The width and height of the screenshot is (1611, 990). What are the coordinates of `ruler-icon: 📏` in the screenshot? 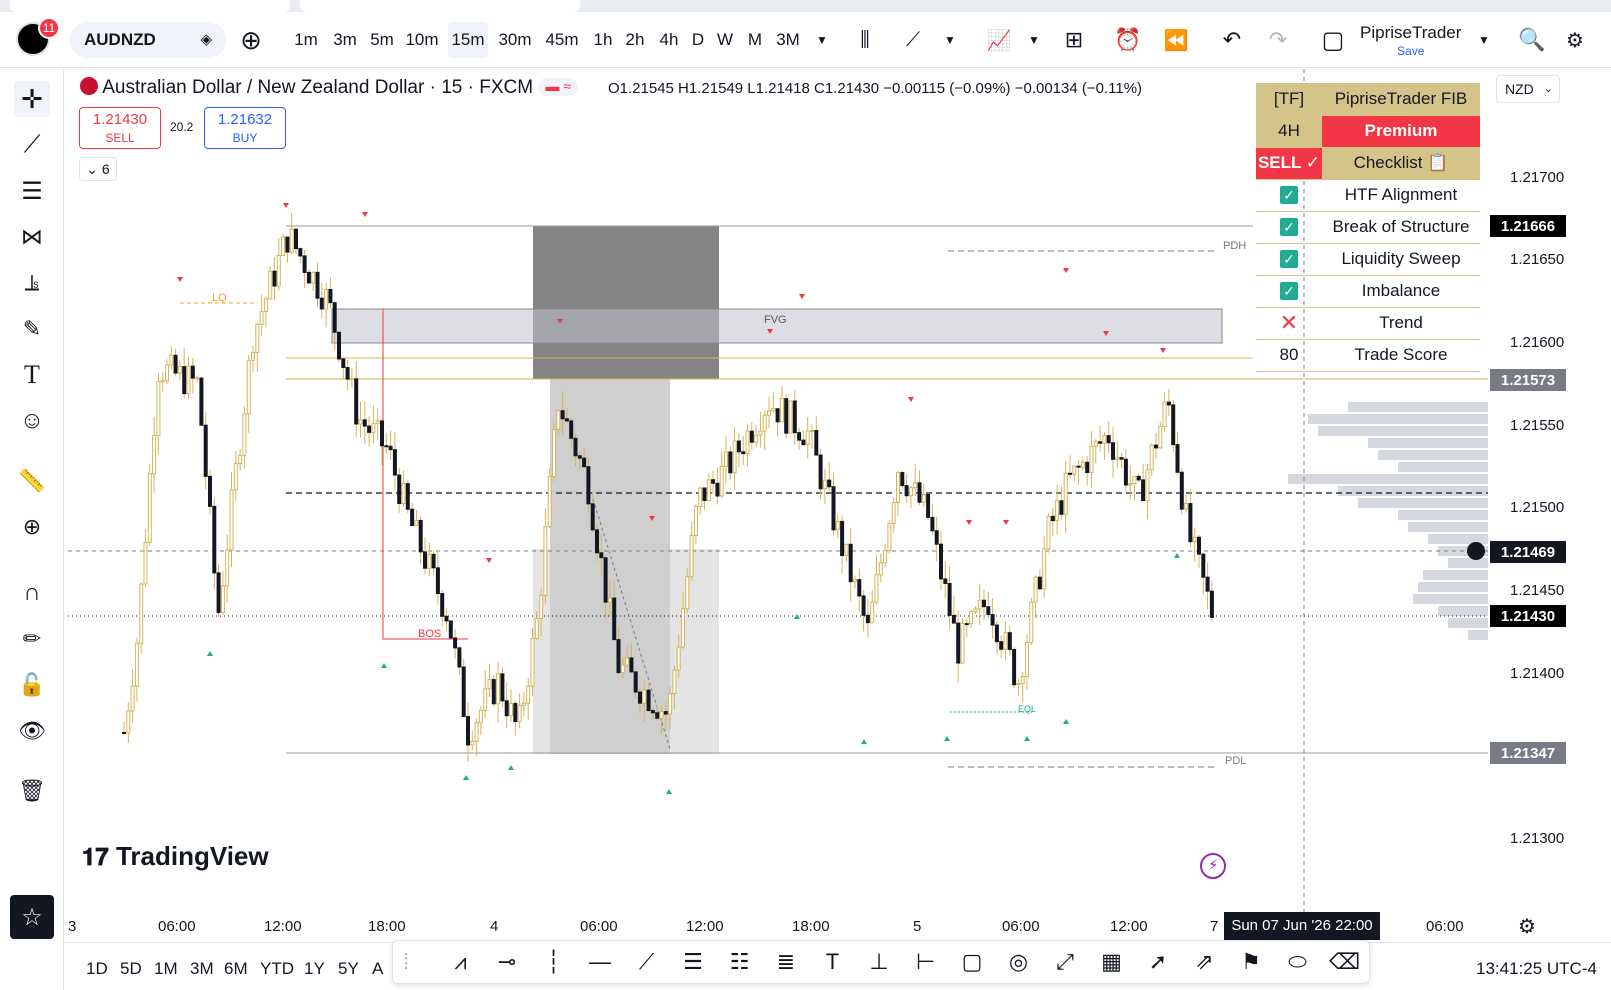 It's located at (32, 481).